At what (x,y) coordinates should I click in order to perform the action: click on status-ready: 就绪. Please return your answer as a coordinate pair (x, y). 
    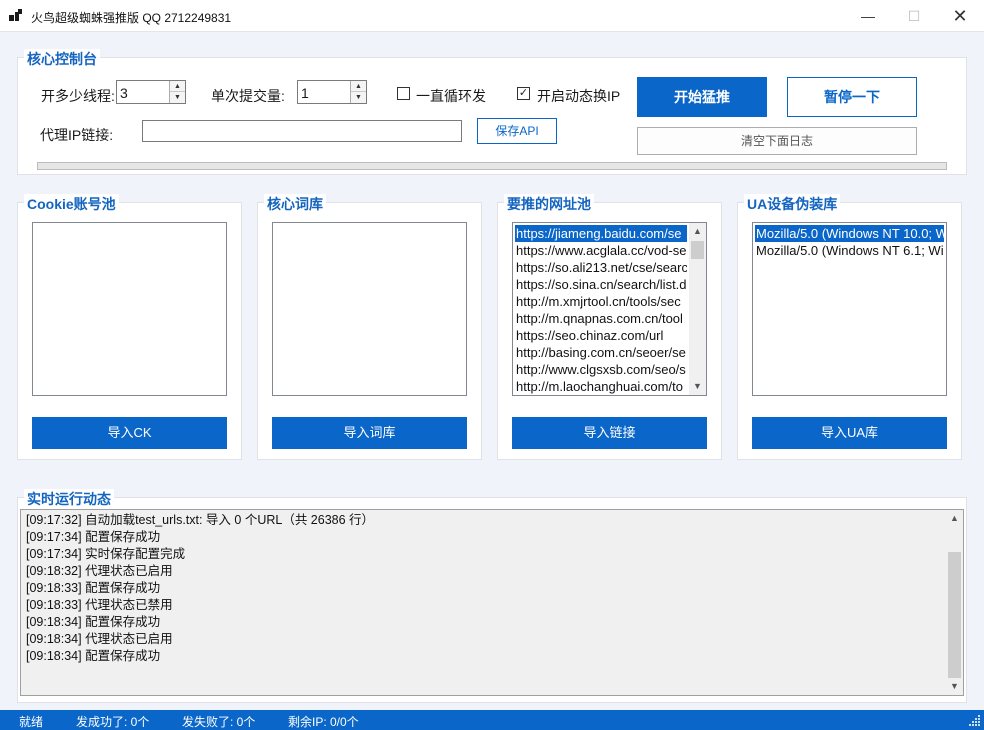
    Looking at the image, I should click on (31, 722).